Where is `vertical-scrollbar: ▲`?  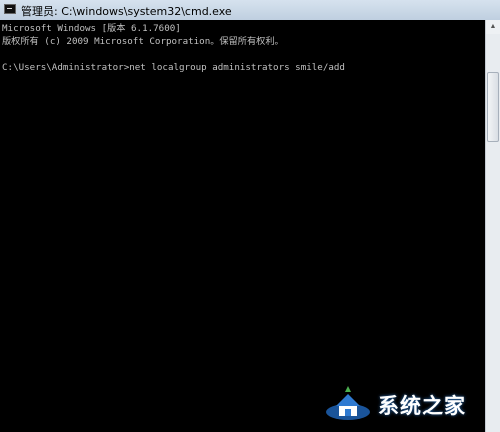
vertical-scrollbar: ▲ is located at coordinates (492, 226).